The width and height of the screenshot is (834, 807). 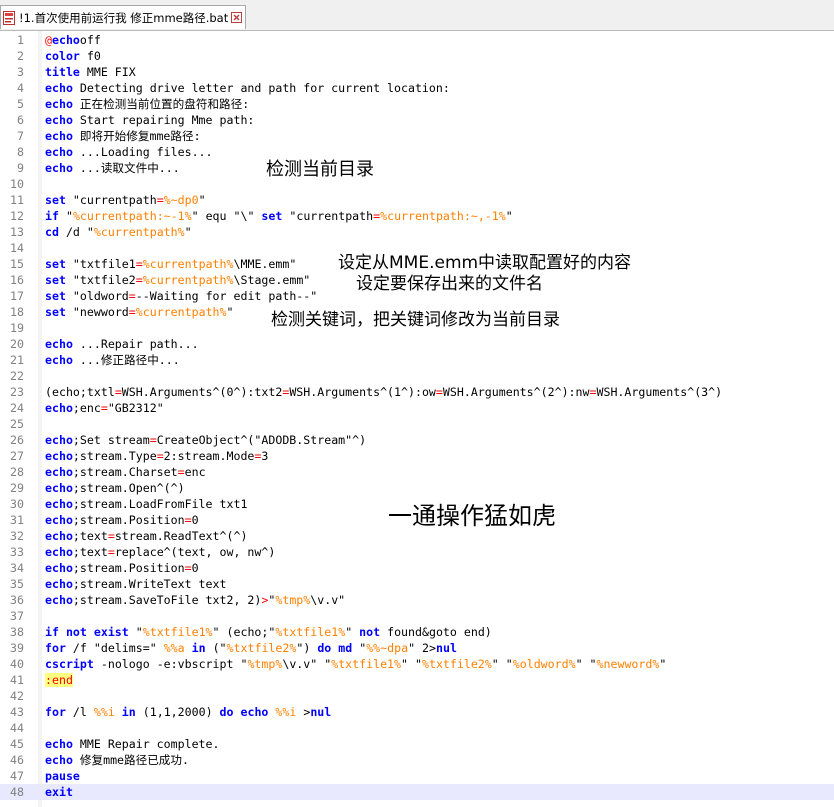 What do you see at coordinates (328, 216) in the screenshot?
I see `code-token: "currentpath` at bounding box center [328, 216].